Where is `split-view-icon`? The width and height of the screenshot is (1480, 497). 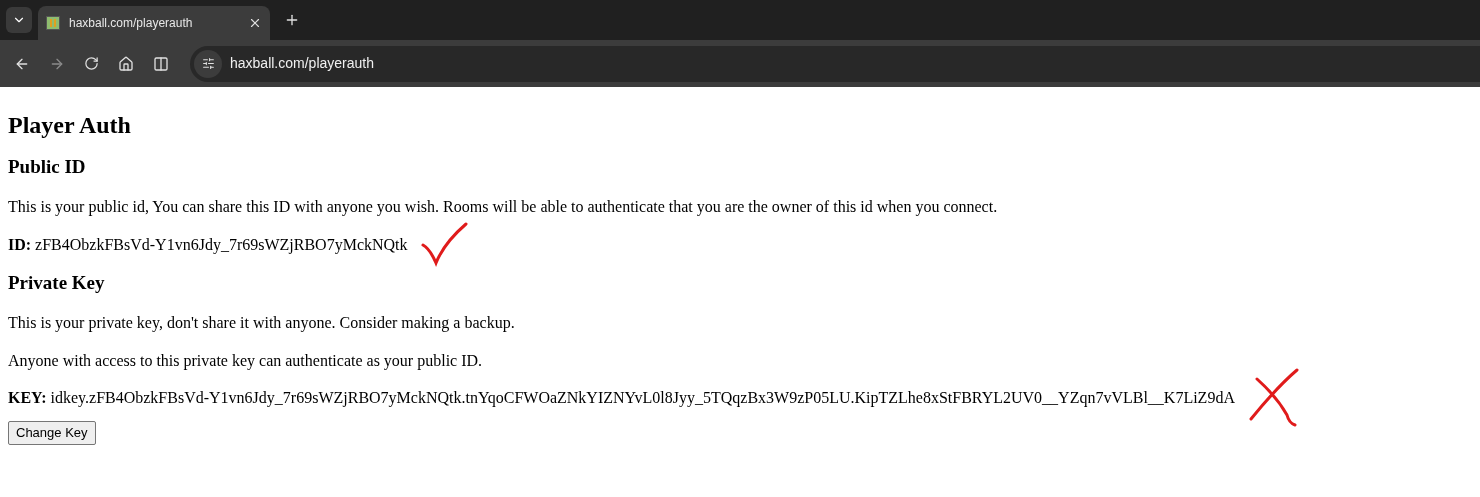
split-view-icon is located at coordinates (161, 63).